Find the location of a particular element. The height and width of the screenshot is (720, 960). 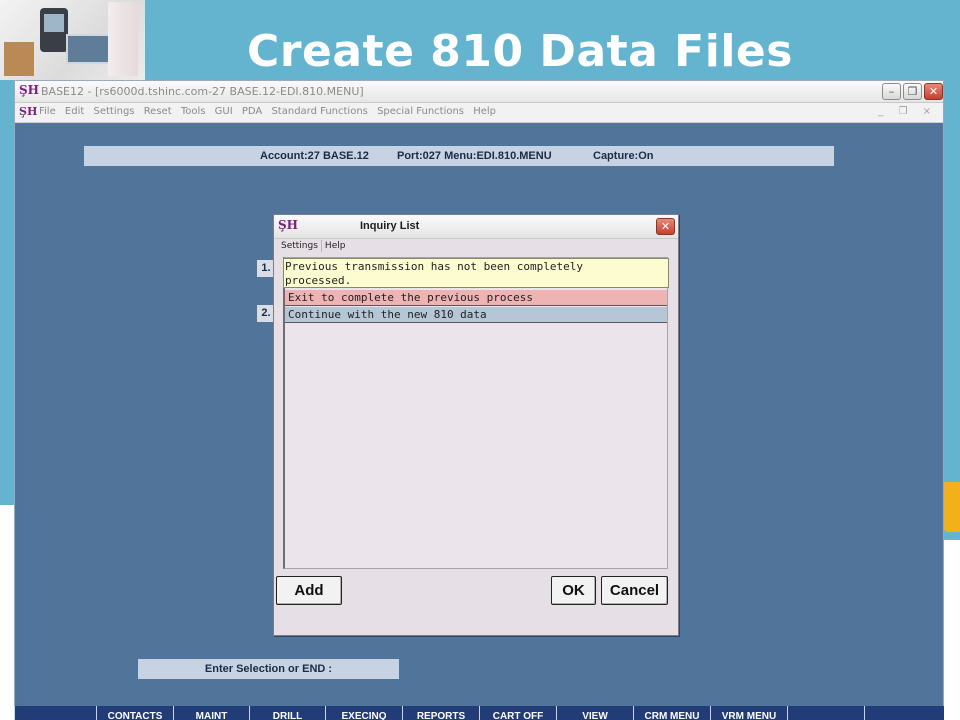

status-port-menu: Port:027 Menu:EDI.810.MENU is located at coordinates (474, 156).